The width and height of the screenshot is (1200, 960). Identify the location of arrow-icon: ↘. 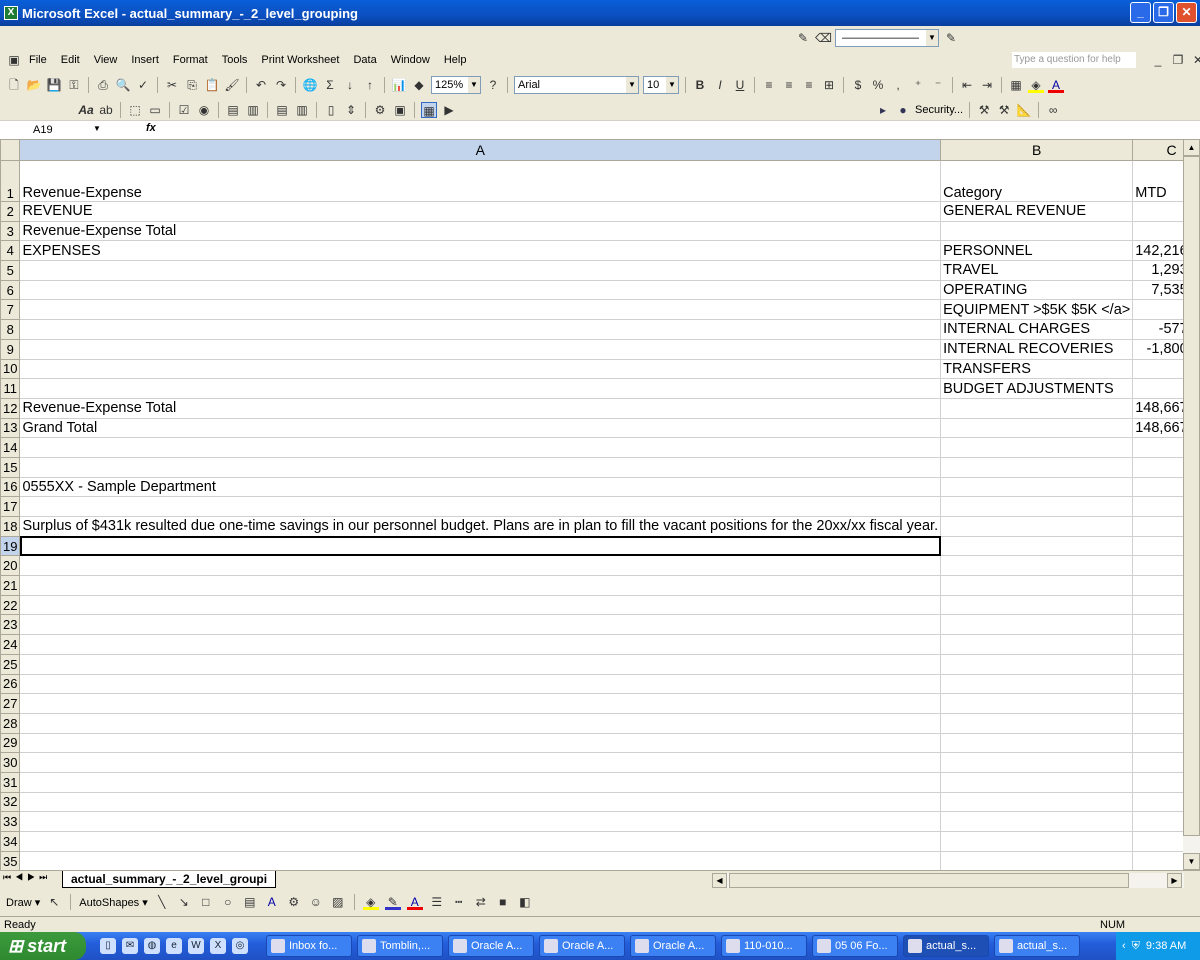
(184, 902).